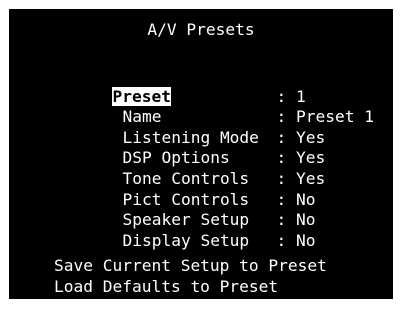  What do you see at coordinates (186, 199) in the screenshot?
I see `menu-item-label: Pict Controls` at bounding box center [186, 199].